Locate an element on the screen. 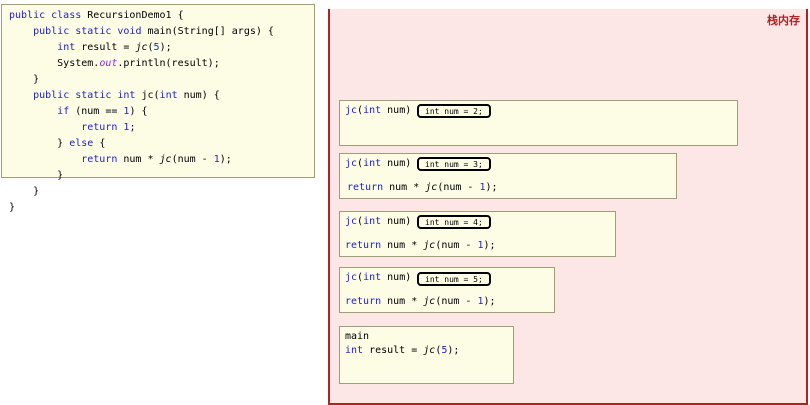  code-line: if (num == 1) { is located at coordinates (102, 111).